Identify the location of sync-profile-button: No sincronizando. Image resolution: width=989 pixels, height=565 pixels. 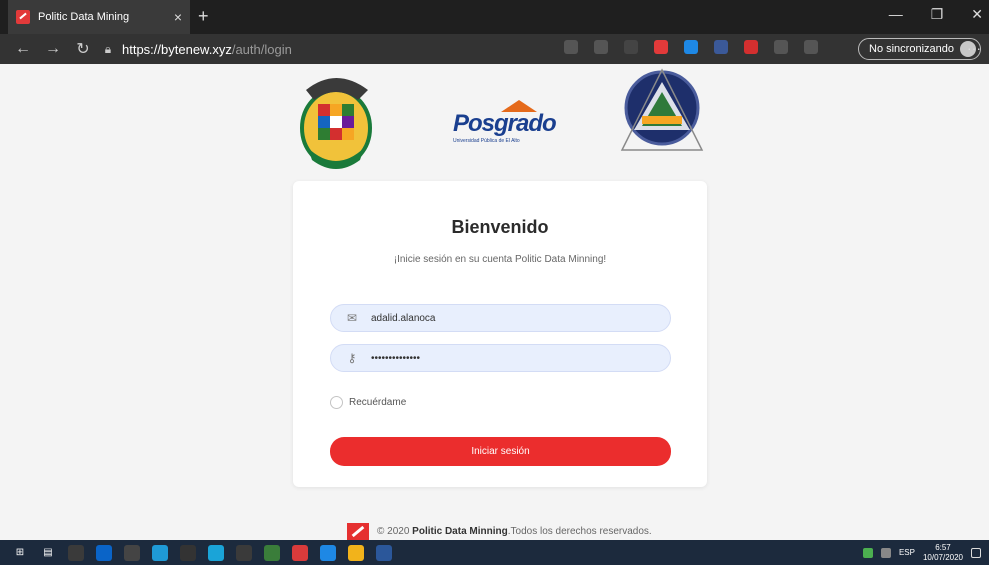
(919, 49).